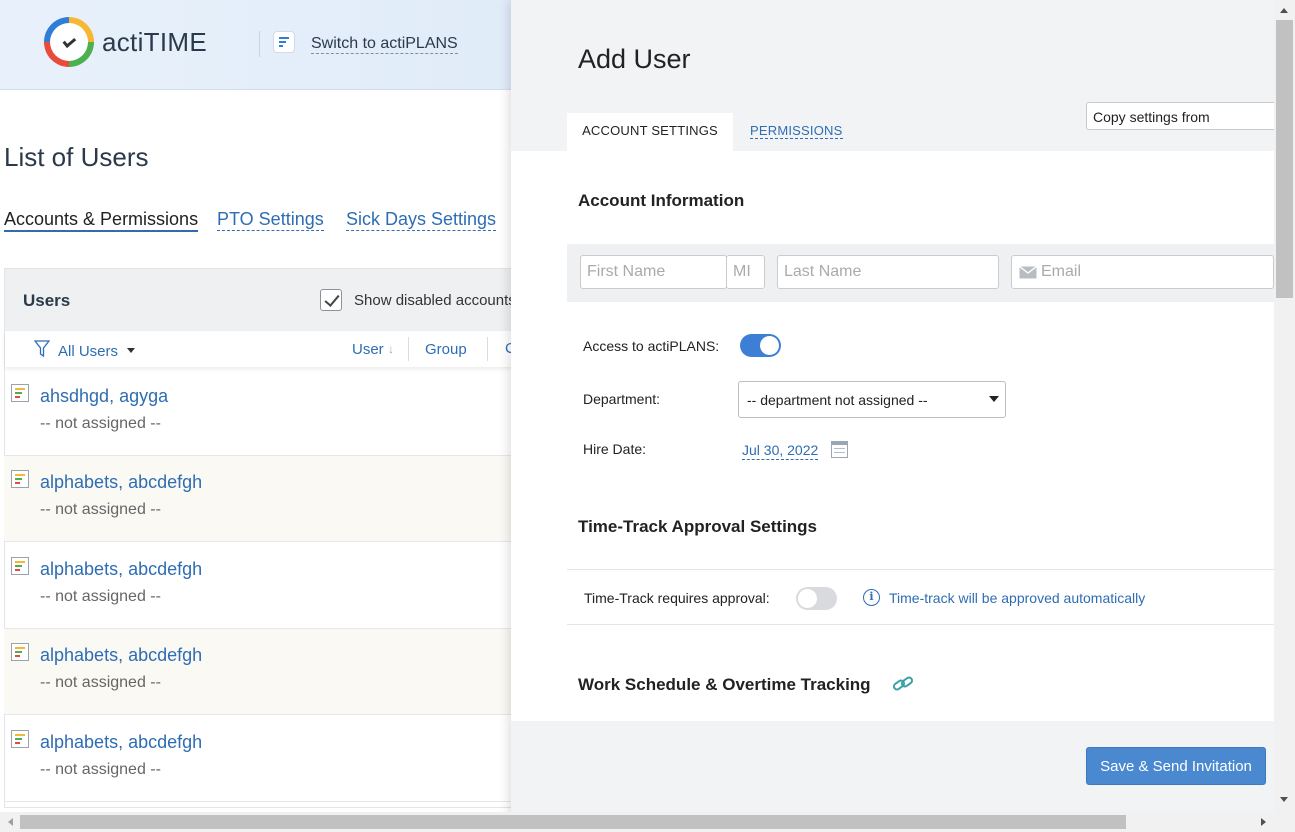  I want to click on department-label: Department:, so click(622, 399).